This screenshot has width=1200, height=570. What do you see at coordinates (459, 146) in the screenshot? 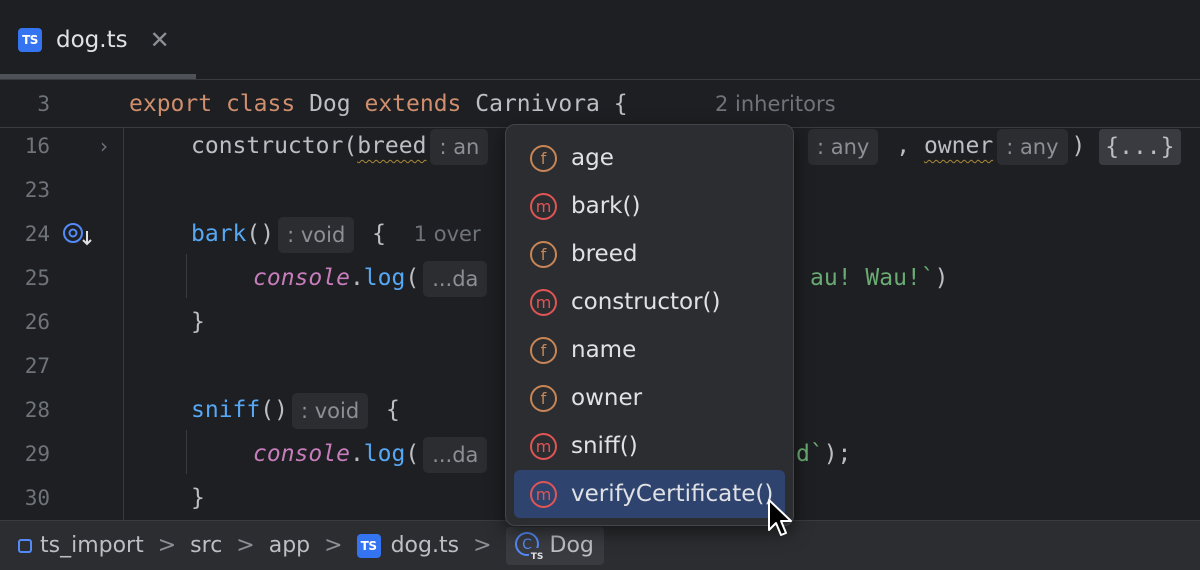
I see `type-hint: : an` at bounding box center [459, 146].